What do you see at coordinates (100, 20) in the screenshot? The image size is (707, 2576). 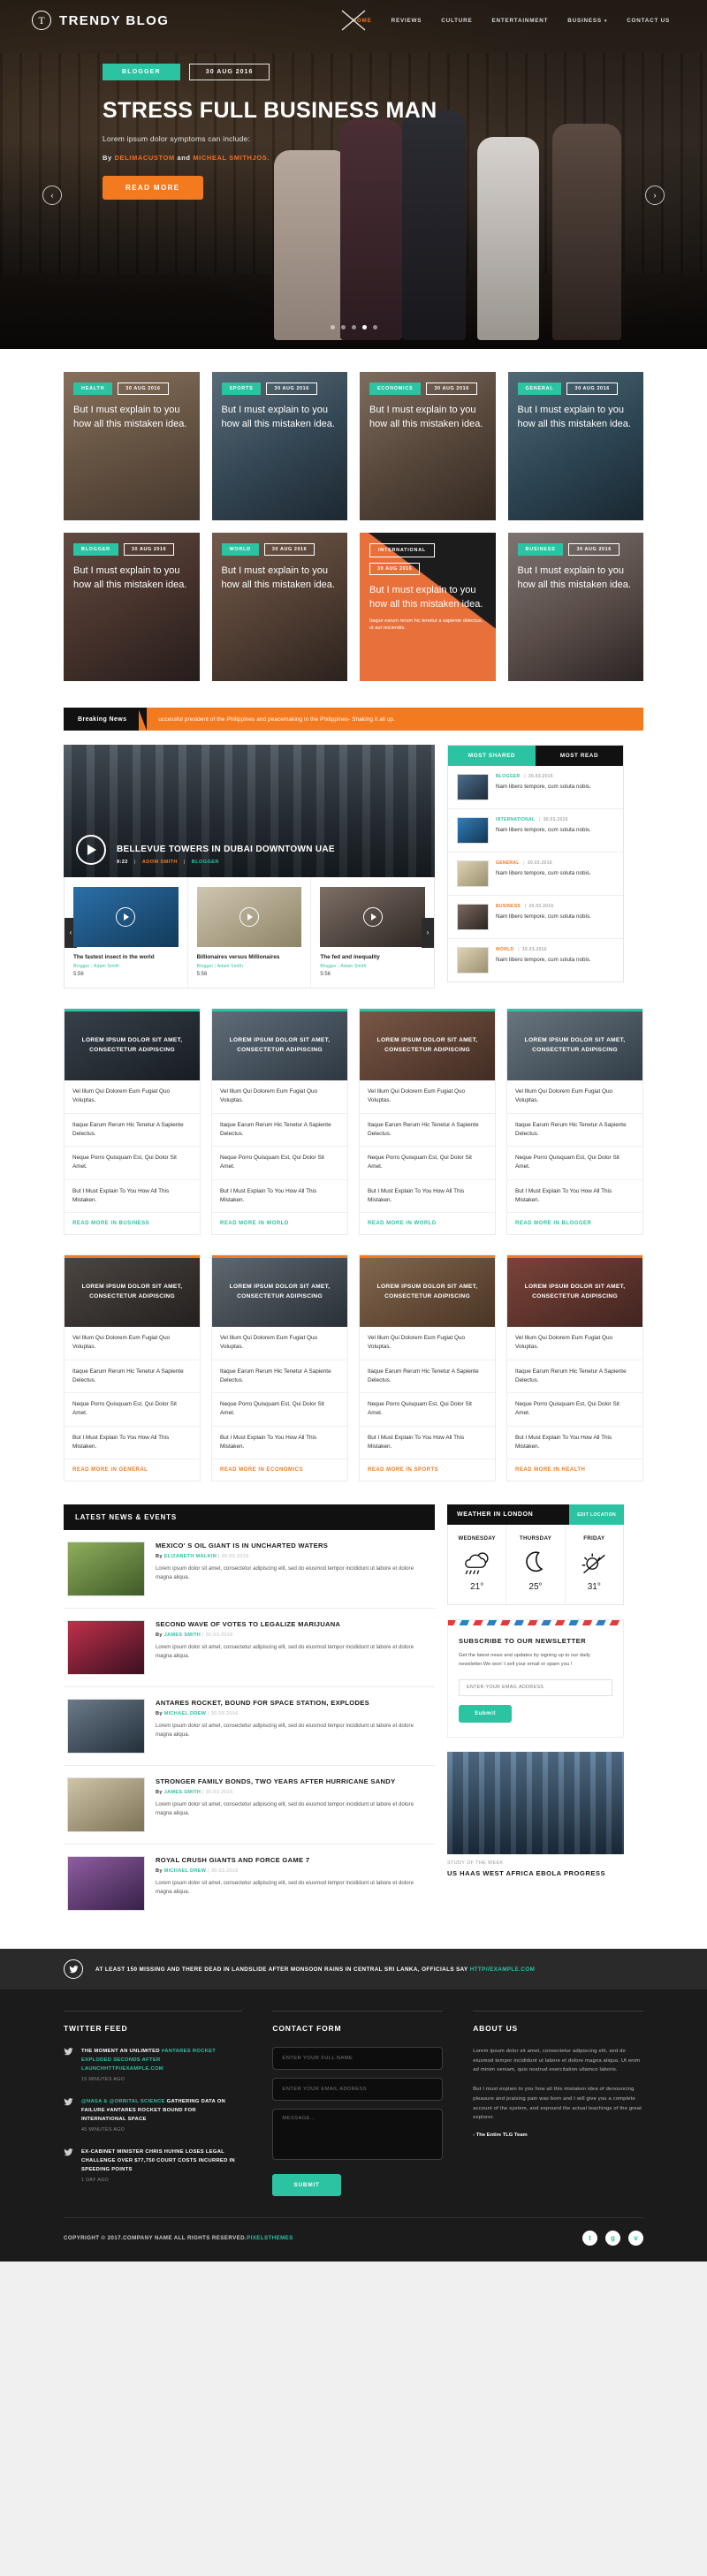 I see `site-logo: T TRENDY BLOG` at bounding box center [100, 20].